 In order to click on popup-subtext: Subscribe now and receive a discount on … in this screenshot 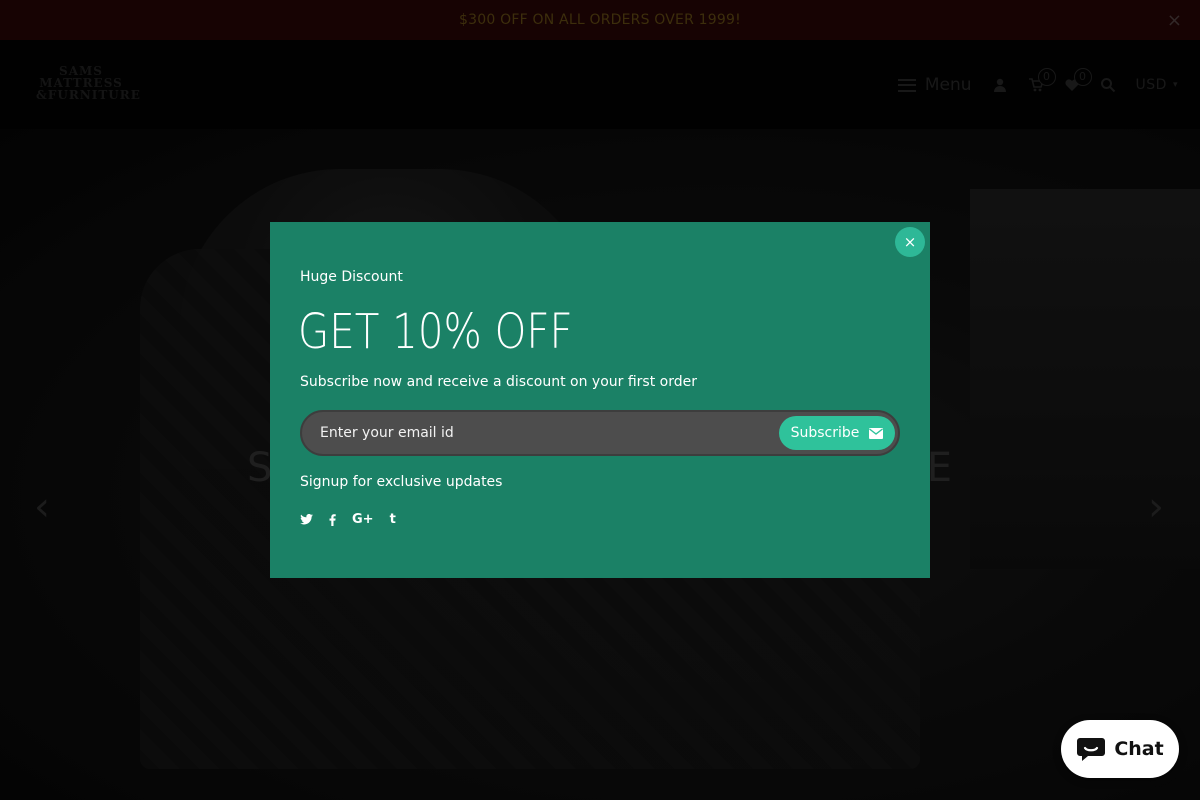, I will do `click(498, 382)`.